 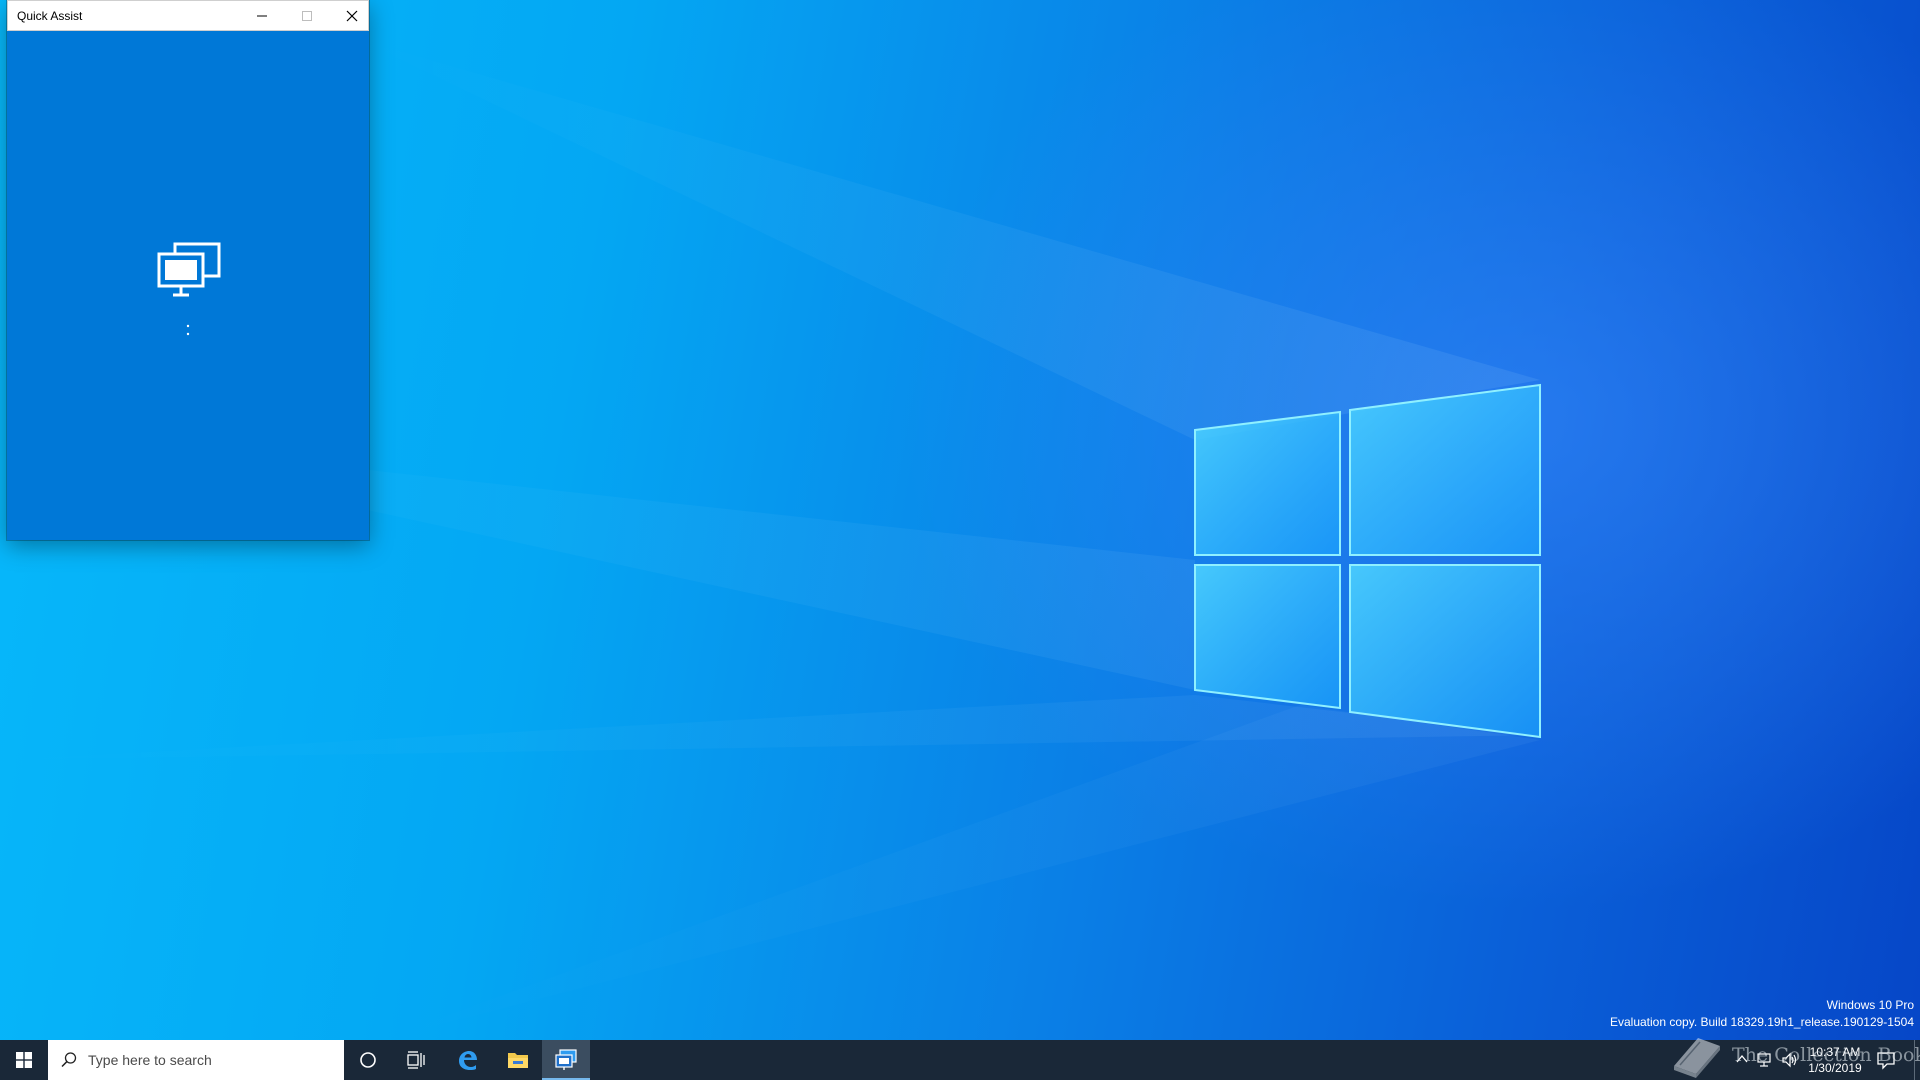 I want to click on brand-watermark-text: The Collection Book, so click(x=1826, y=1055).